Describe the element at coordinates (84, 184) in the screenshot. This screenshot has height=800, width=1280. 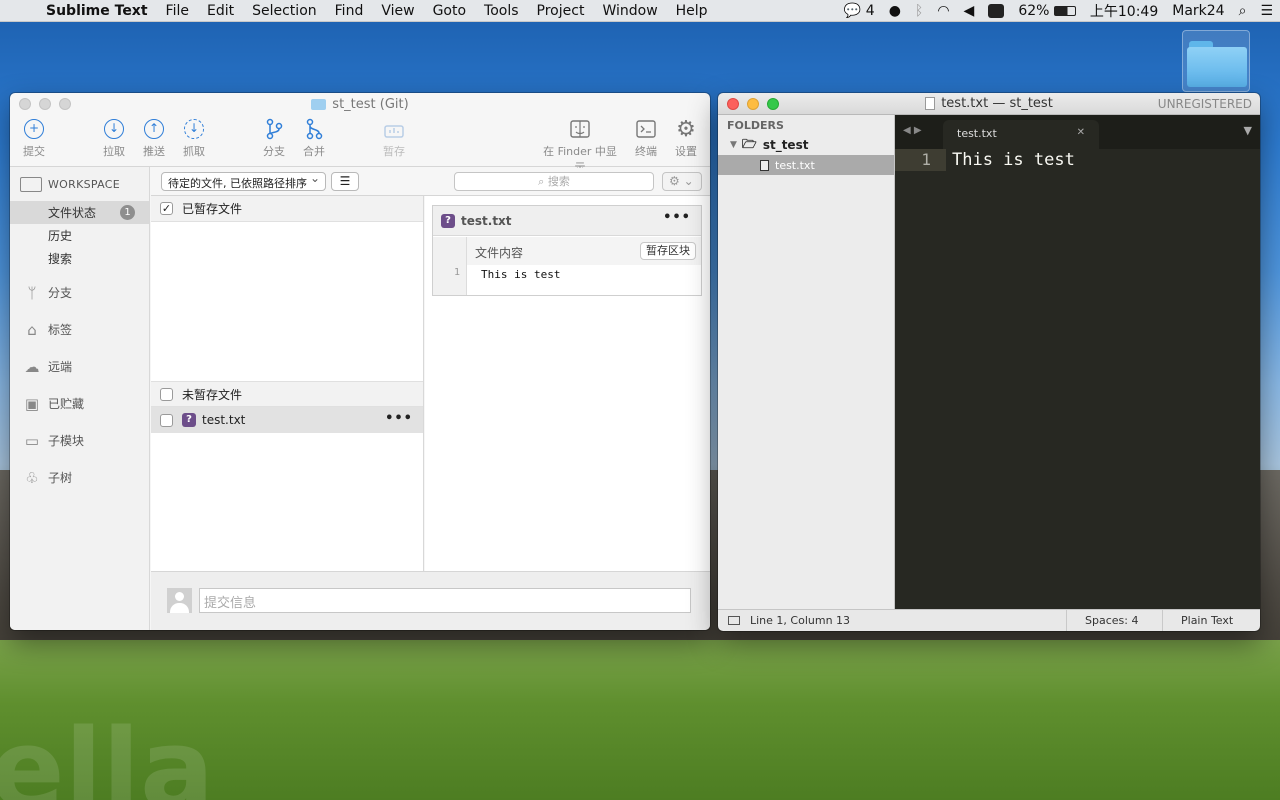
I see `workspace-label: WORKSPACE` at that location.